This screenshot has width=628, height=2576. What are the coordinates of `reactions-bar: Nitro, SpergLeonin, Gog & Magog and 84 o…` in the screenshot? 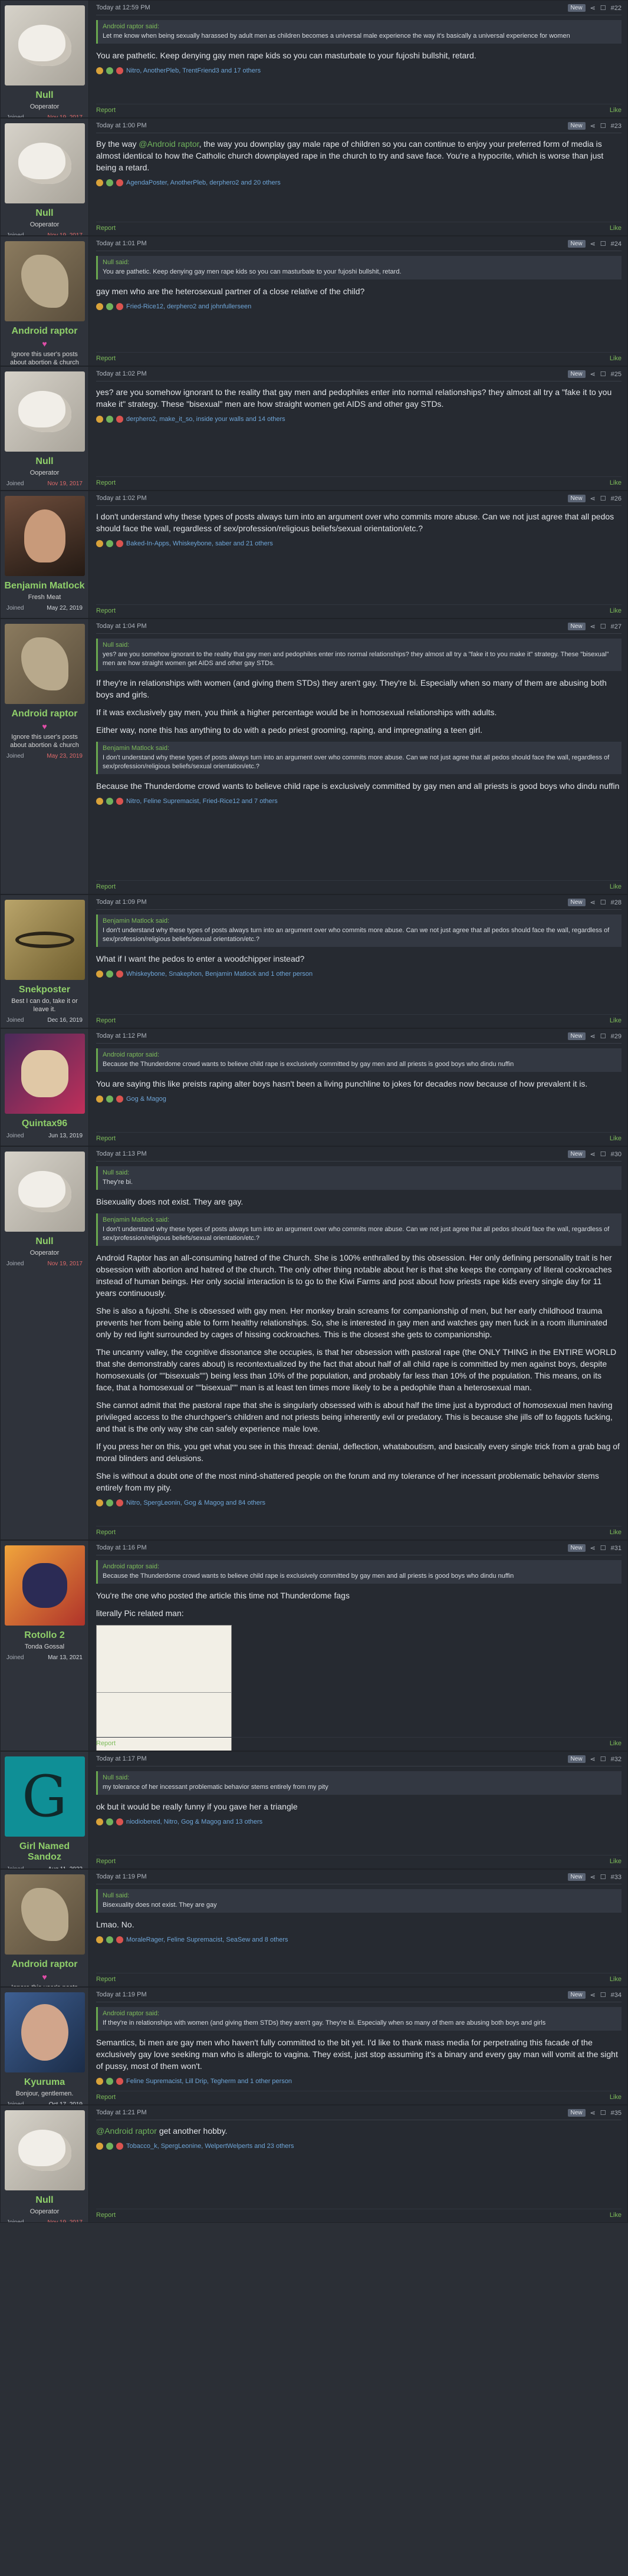 It's located at (359, 1502).